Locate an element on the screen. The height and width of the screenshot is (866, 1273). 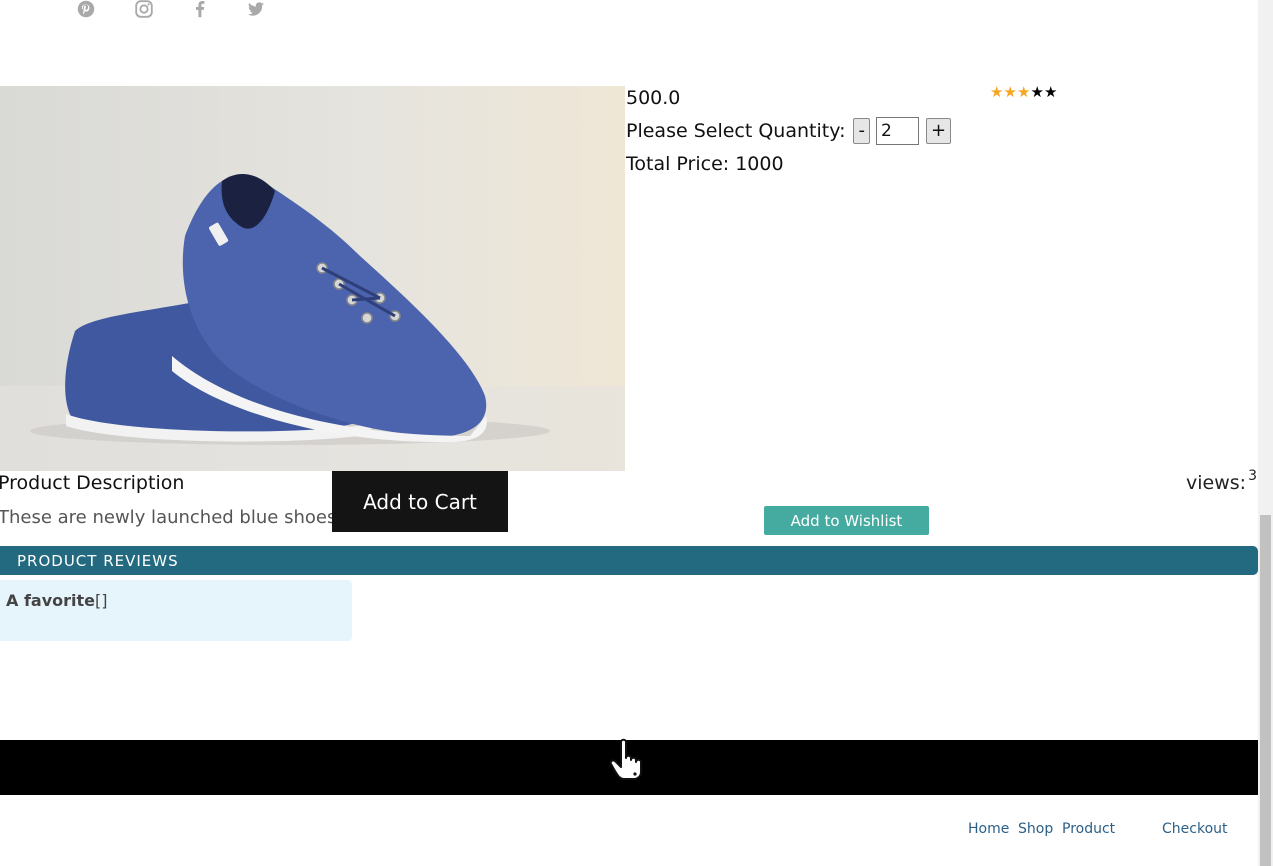
reviews-header: PRODUCT REVIEWS is located at coordinates (629, 560).